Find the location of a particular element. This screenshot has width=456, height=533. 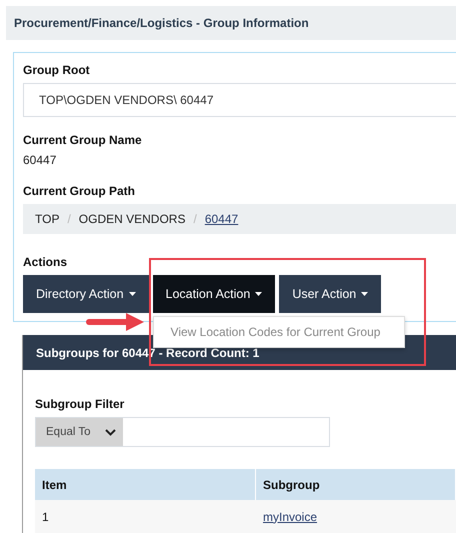

filter-label: Subgroup Filter is located at coordinates (80, 404).